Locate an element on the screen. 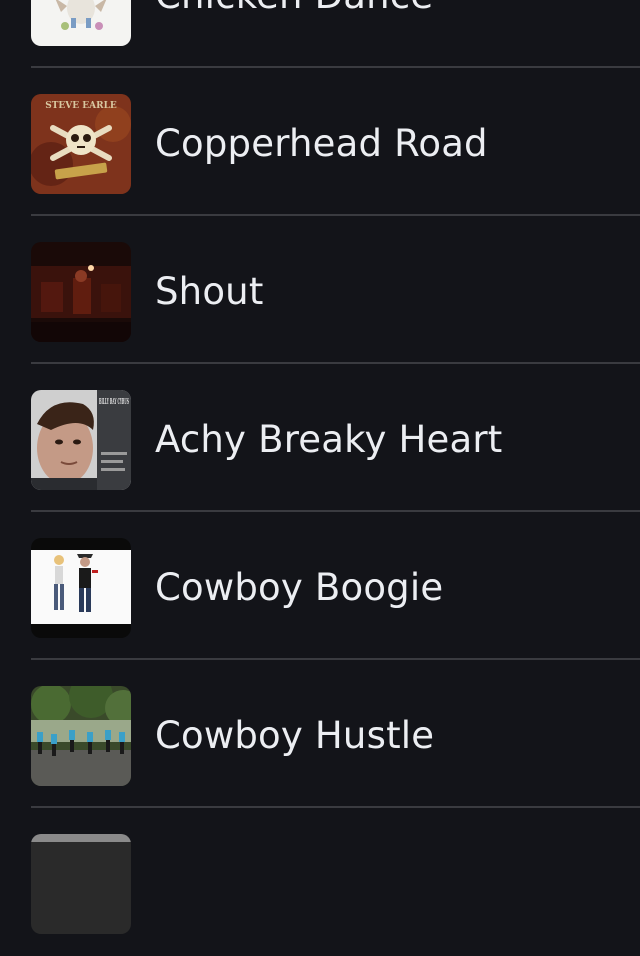 The image size is (640, 956). cowboy-boogie-artwork-icon is located at coordinates (81, 588).